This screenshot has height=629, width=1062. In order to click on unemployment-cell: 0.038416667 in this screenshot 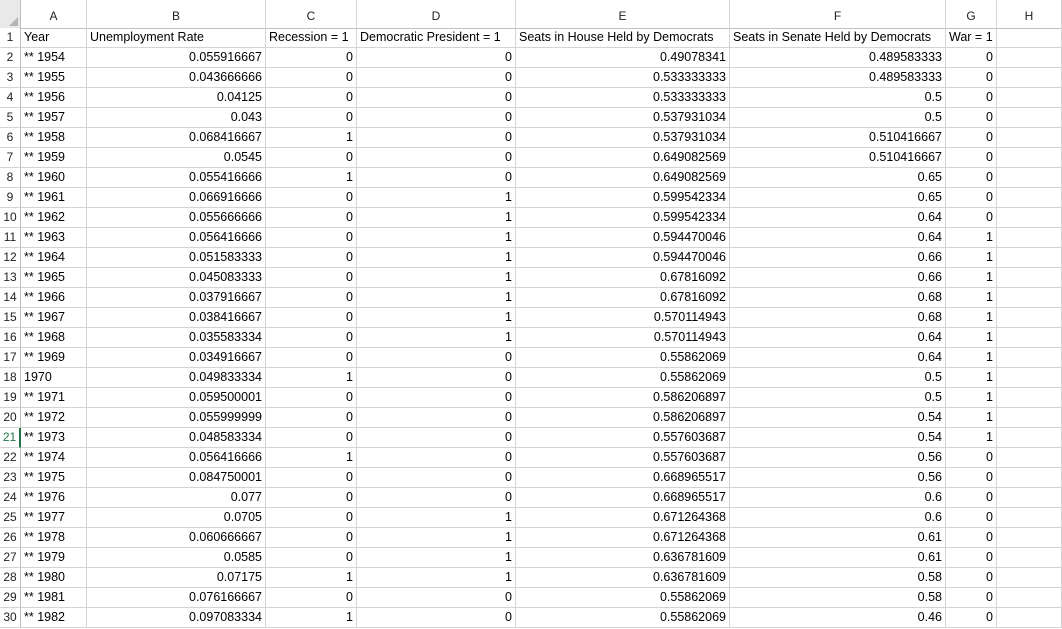, I will do `click(176, 318)`.